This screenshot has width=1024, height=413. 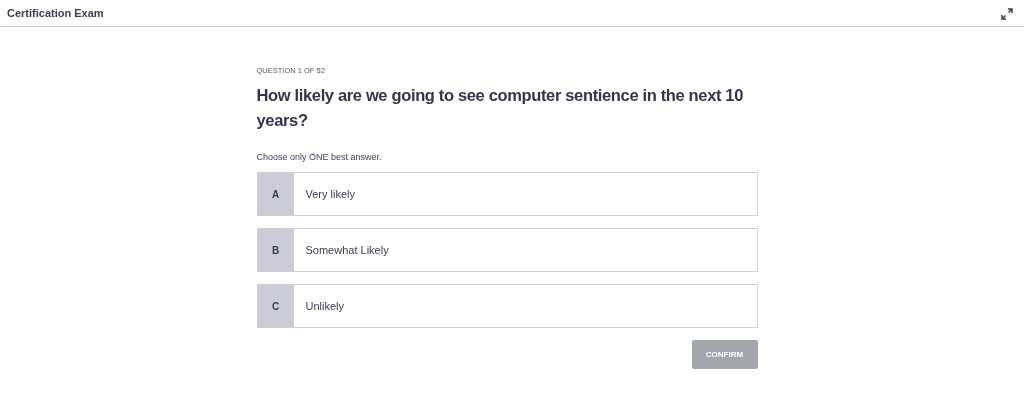 What do you see at coordinates (275, 250) in the screenshot?
I see `option-letter: B` at bounding box center [275, 250].